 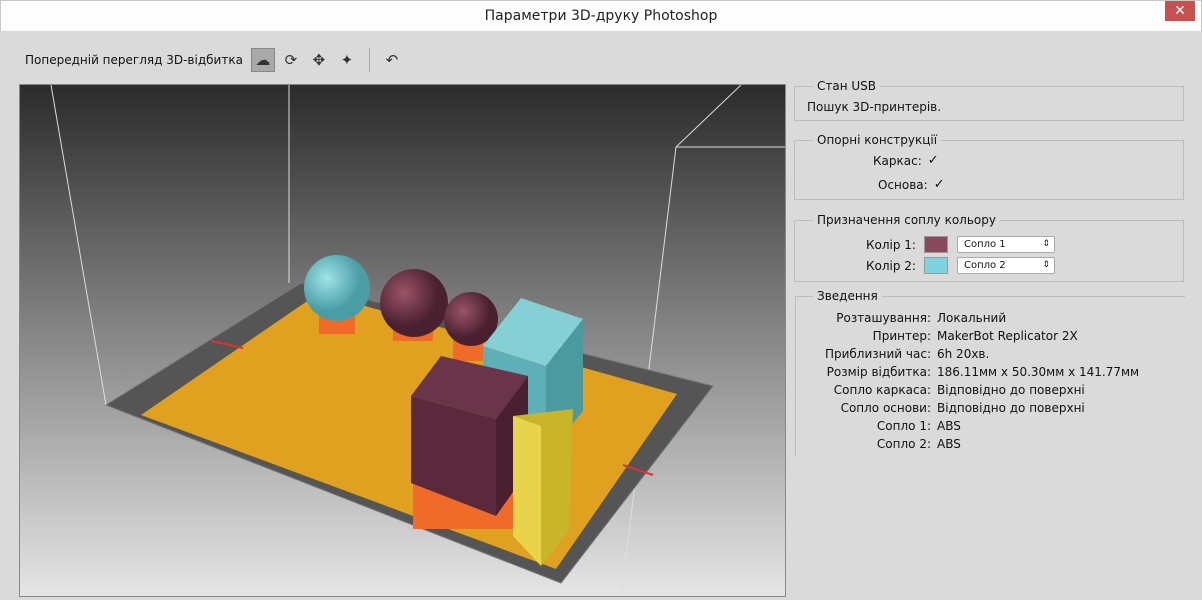 What do you see at coordinates (891, 265) in the screenshot?
I see `color2-label: Колір 2:` at bounding box center [891, 265].